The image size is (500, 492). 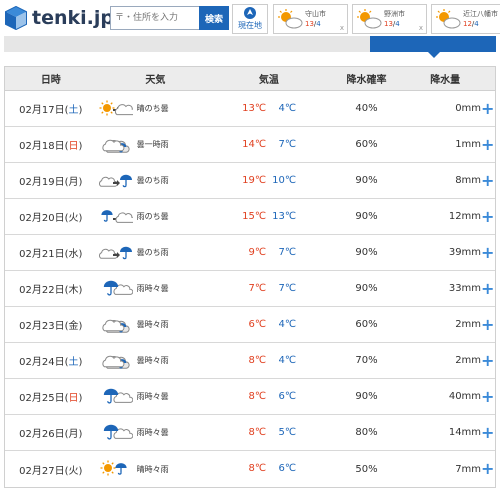 I want to click on table-row: 02月22日(木) 雨時々曇 7℃ 7℃ 90% 33mm +, so click(x=250, y=289).